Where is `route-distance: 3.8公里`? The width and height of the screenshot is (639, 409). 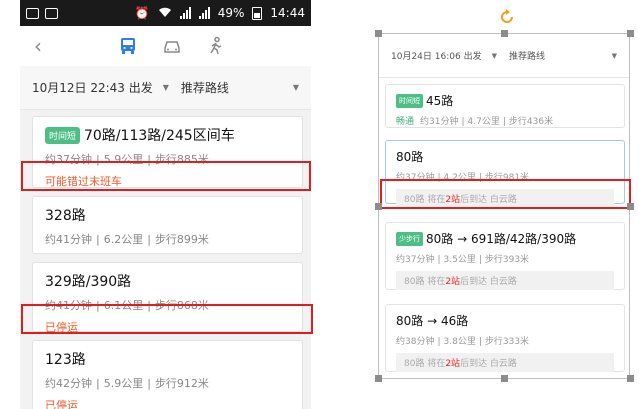
route-distance: 3.8公里 is located at coordinates (459, 342).